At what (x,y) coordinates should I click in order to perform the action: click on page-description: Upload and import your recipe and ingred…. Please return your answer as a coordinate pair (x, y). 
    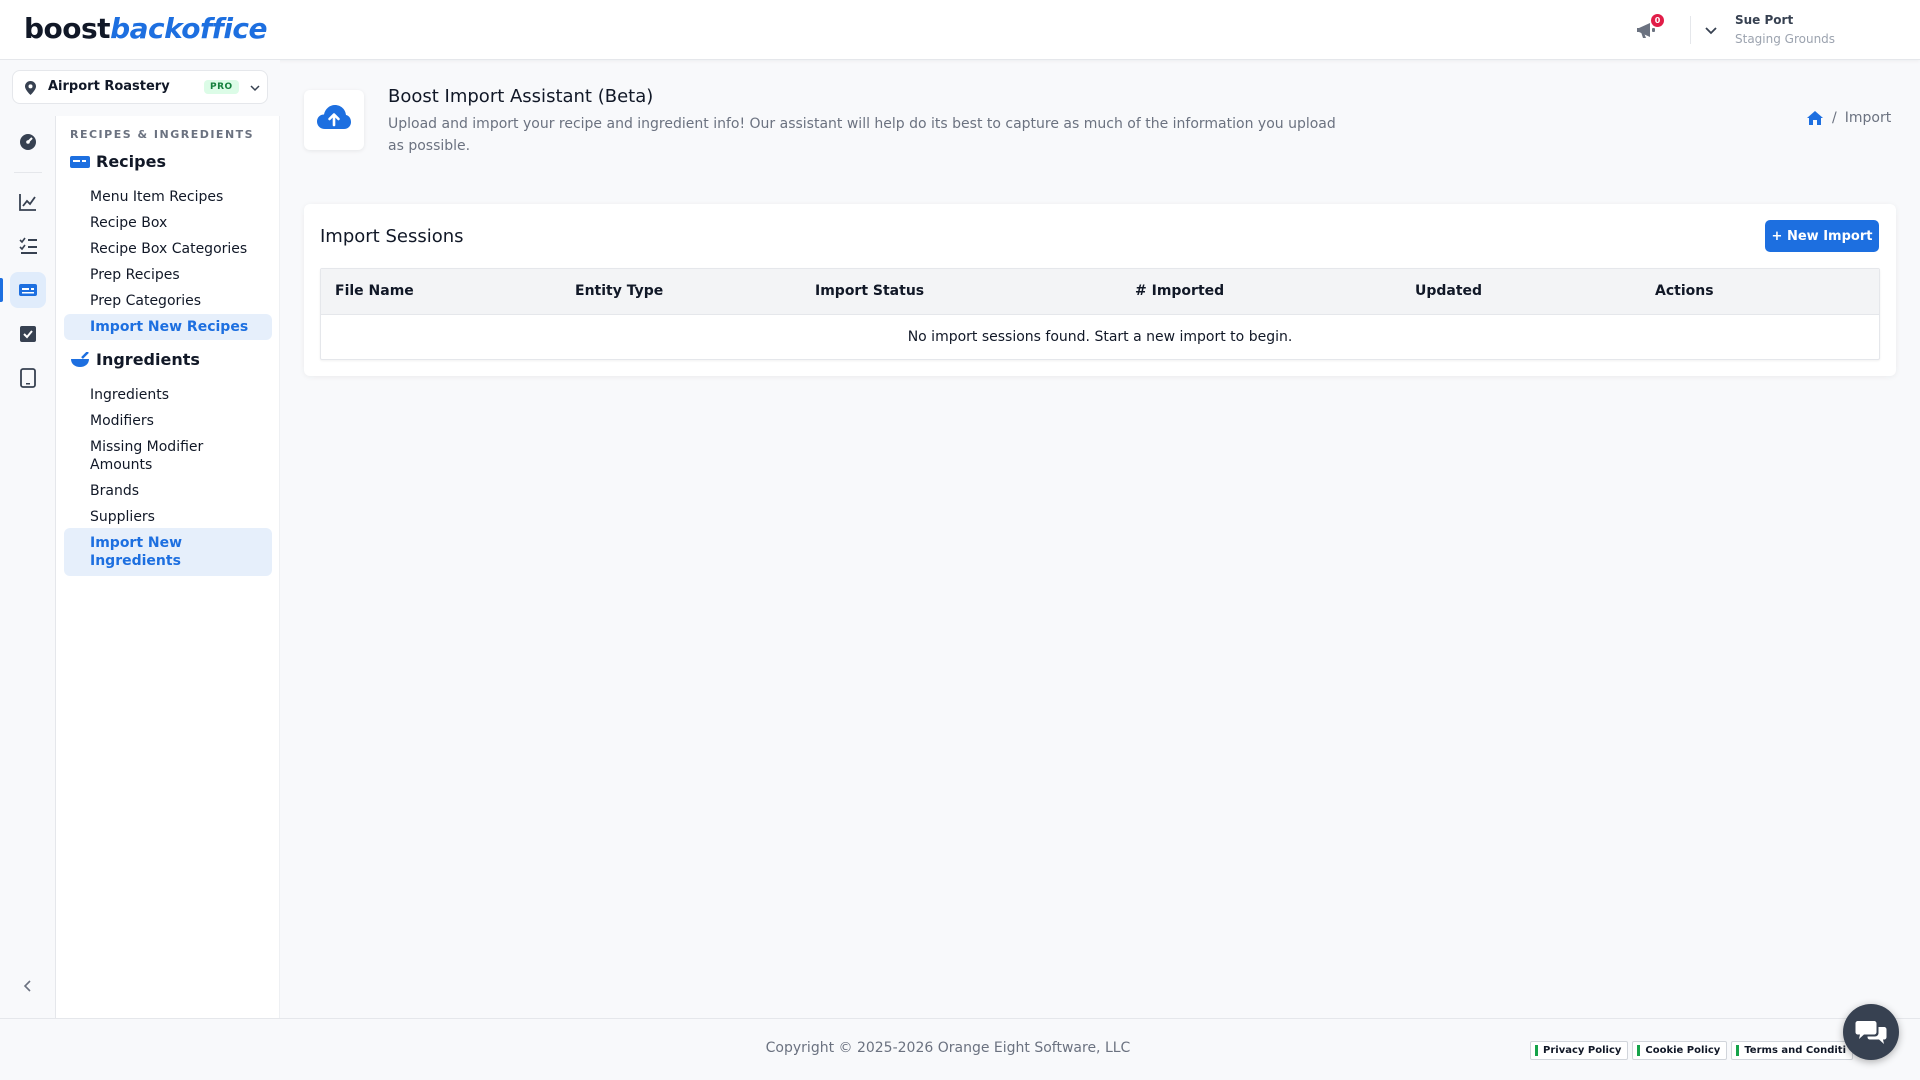
    Looking at the image, I should click on (862, 135).